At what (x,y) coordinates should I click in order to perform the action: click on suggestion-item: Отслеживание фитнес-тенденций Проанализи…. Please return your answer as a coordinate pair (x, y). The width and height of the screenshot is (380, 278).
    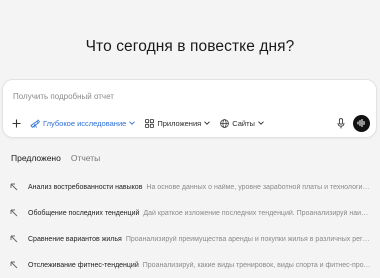
    Looking at the image, I should click on (191, 265).